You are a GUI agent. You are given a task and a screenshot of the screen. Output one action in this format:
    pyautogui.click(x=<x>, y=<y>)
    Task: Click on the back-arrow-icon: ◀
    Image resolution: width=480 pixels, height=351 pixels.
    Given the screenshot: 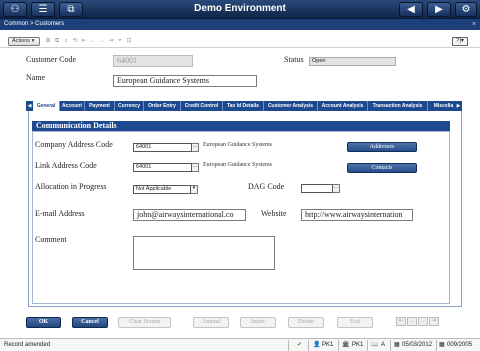 What is the action you would take?
    pyautogui.click(x=411, y=9)
    